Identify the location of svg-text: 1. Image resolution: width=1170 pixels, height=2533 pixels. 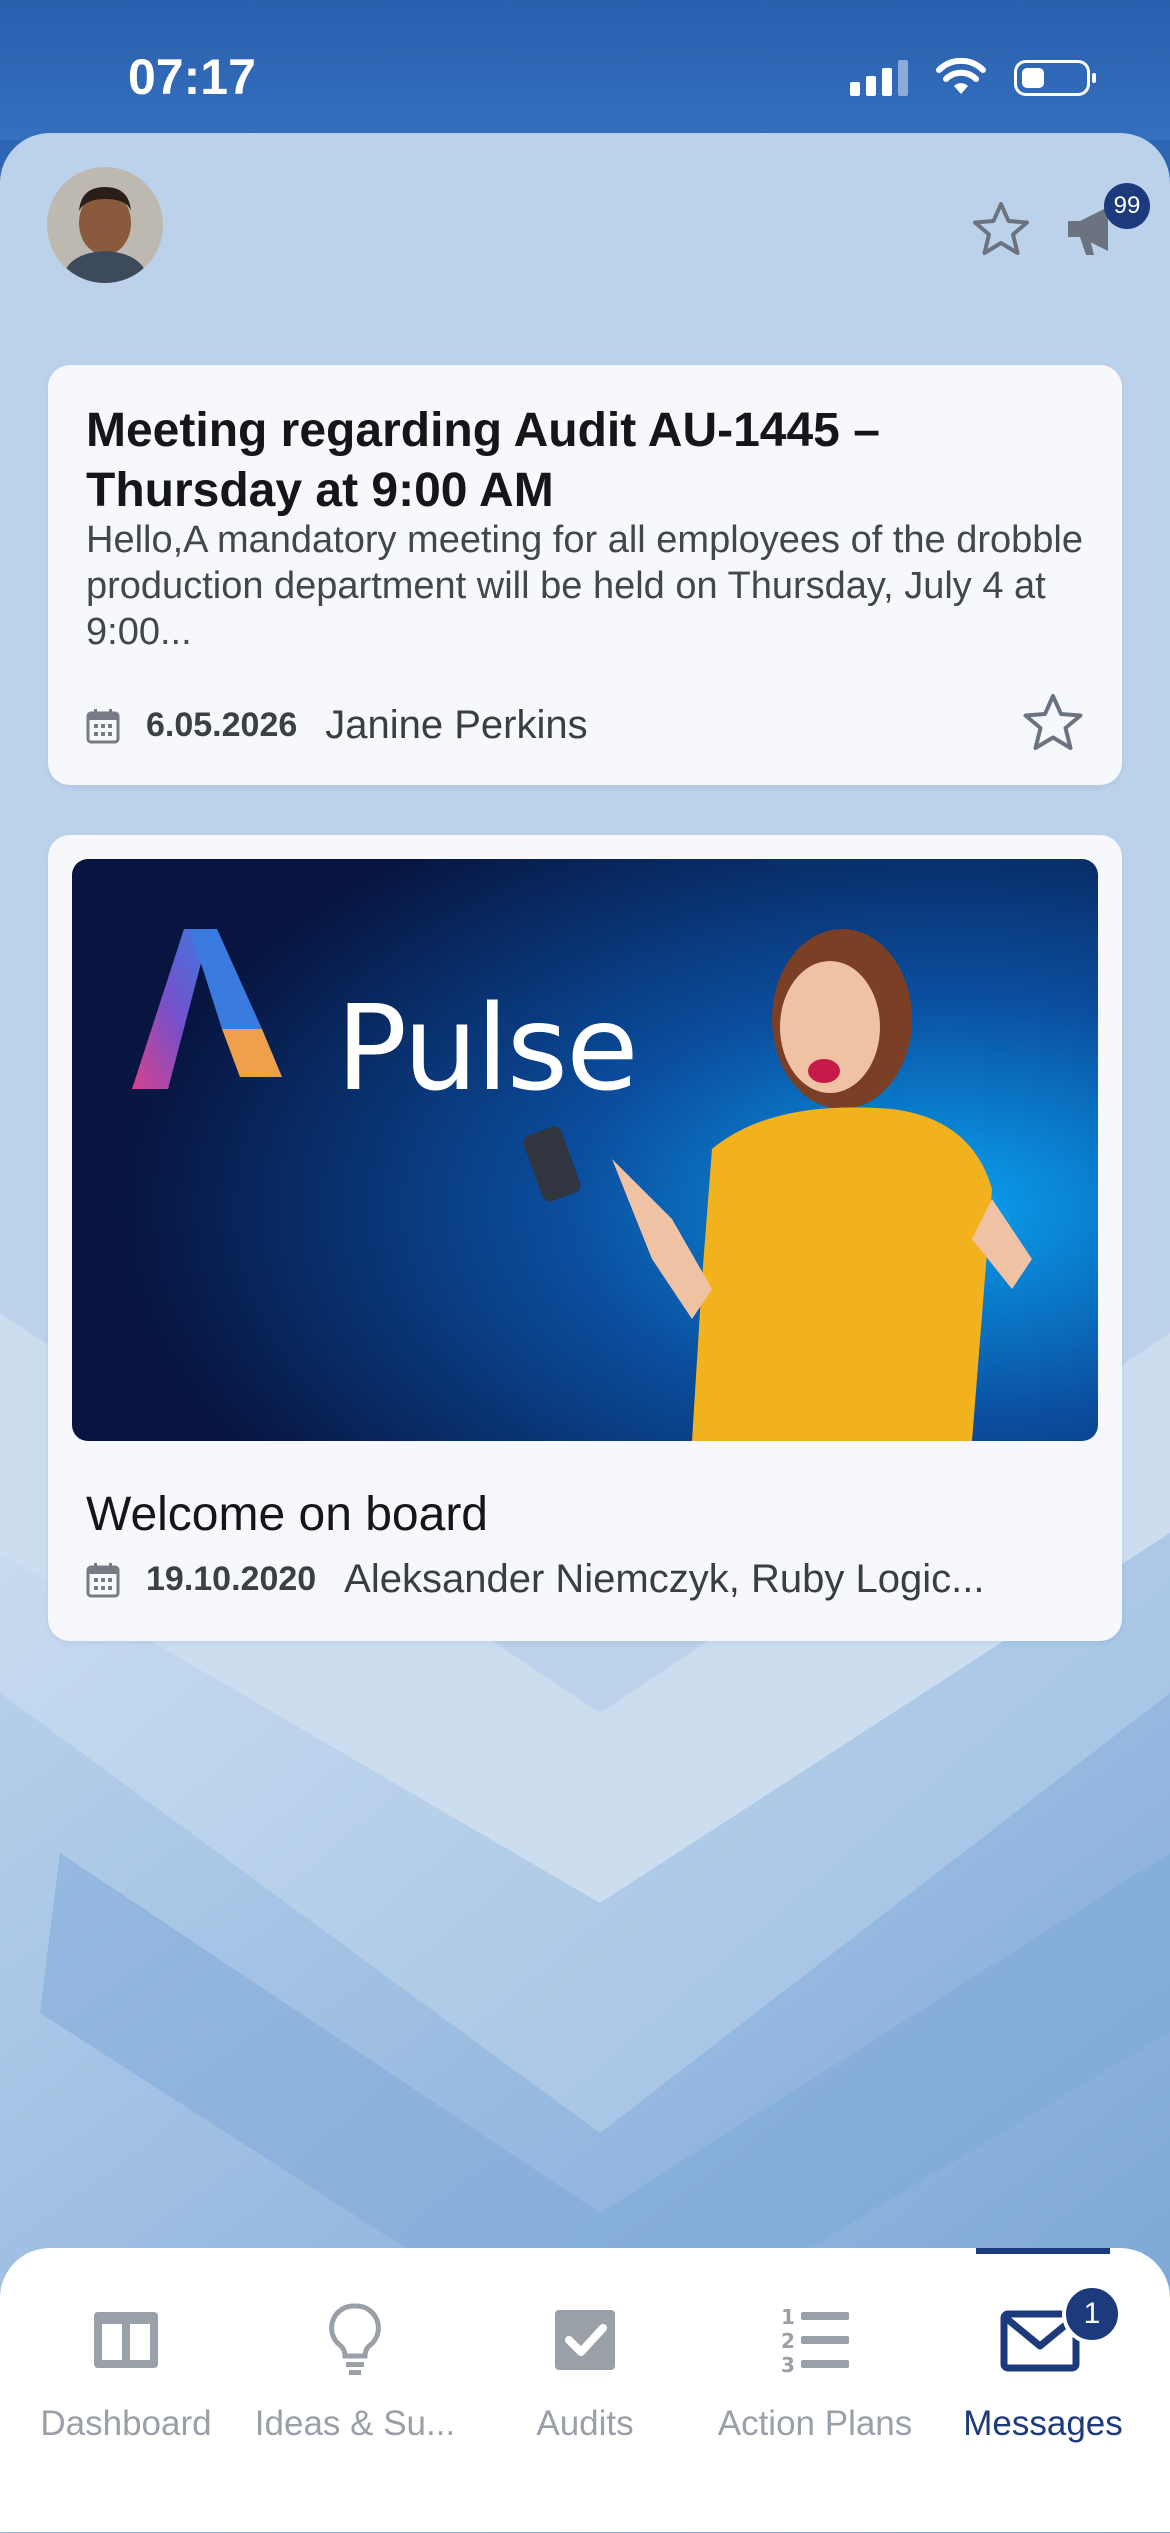
(788, 2317).